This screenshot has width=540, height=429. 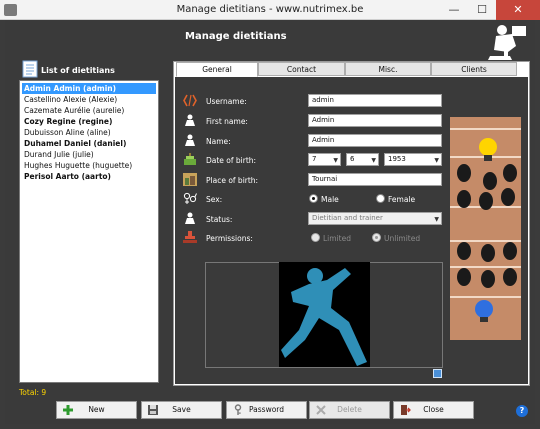 I want to click on list-item: Duhamel Daniel (daniel), so click(x=89, y=143).